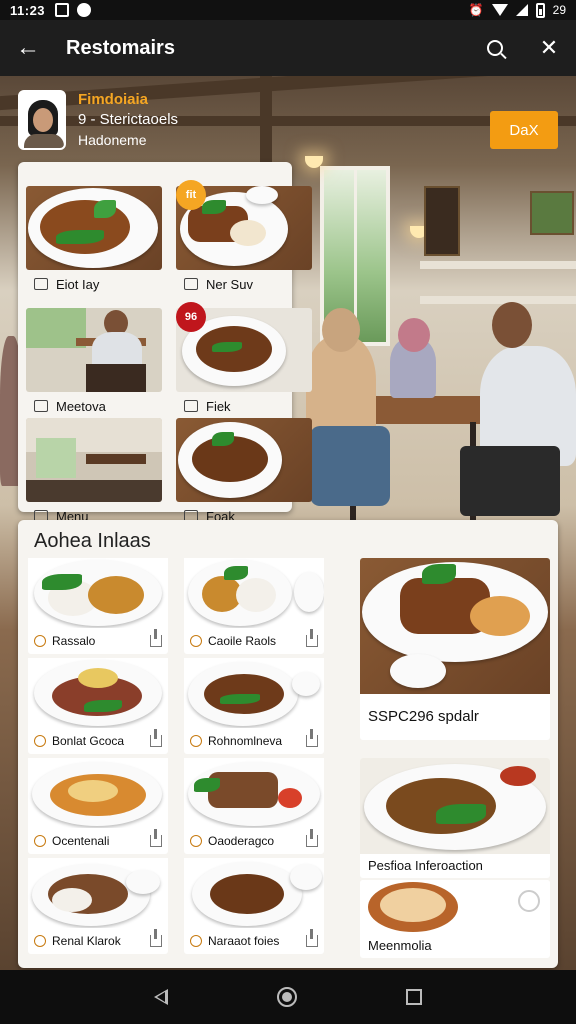 Image resolution: width=576 pixels, height=1024 pixels. What do you see at coordinates (74, 641) in the screenshot?
I see `dish-name: Rassalo` at bounding box center [74, 641].